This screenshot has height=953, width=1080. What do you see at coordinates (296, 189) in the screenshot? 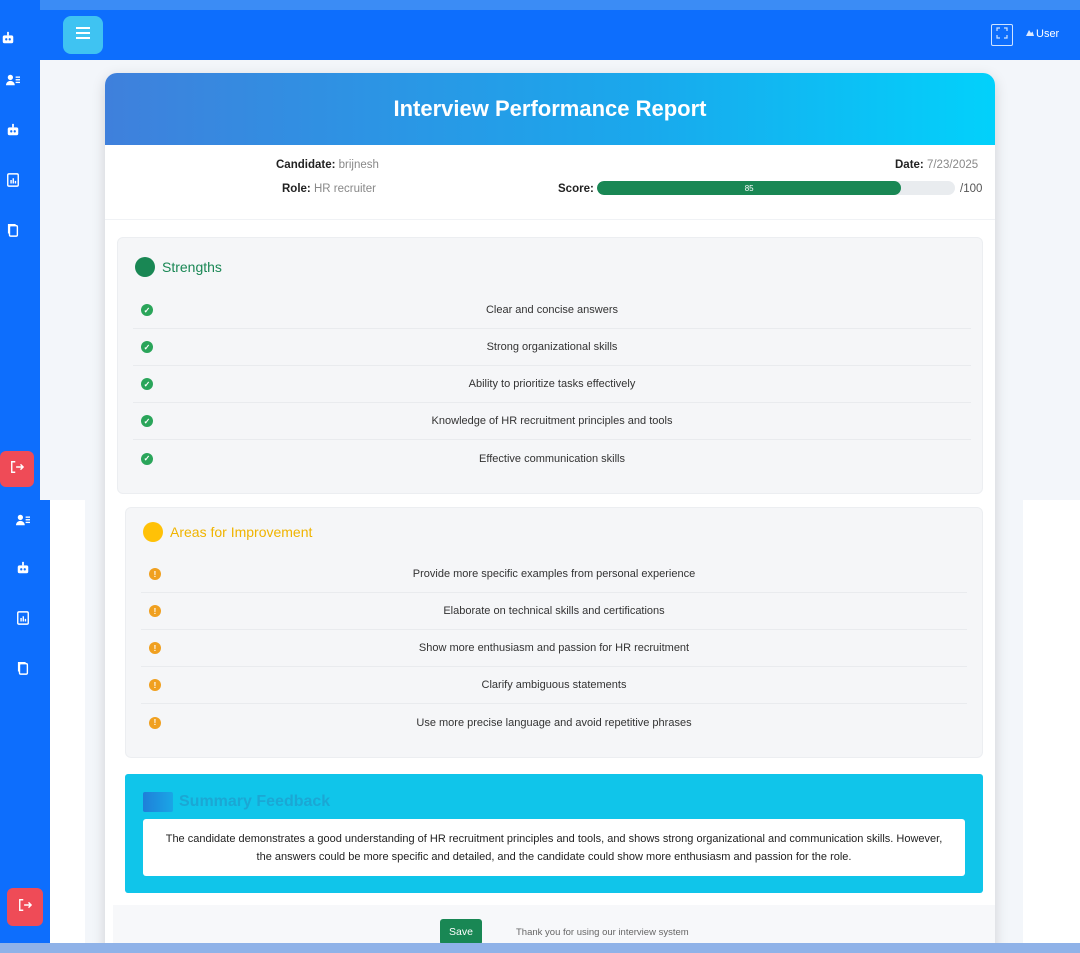
I see `role-label: Role:` at bounding box center [296, 189].